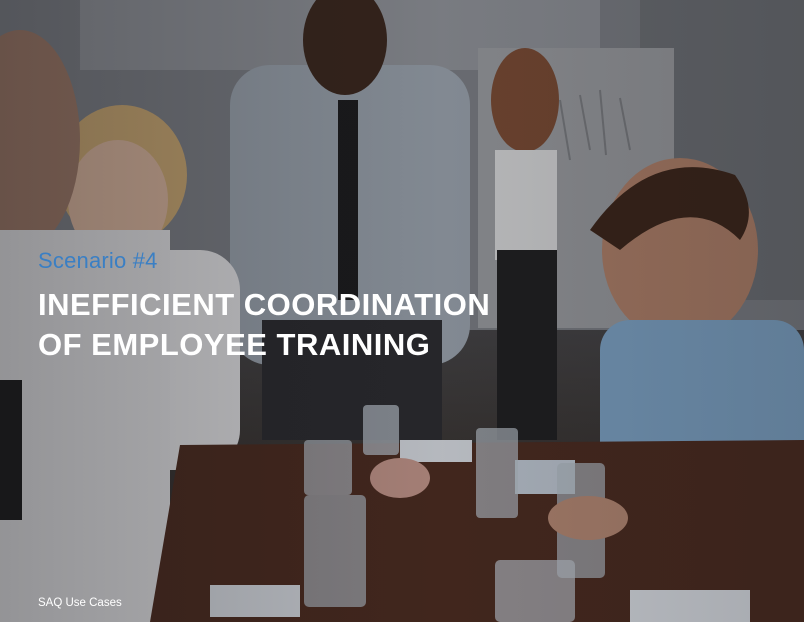 This screenshot has height=622, width=804. Describe the element at coordinates (234, 344) in the screenshot. I see `title-line-2: OF EMPLOYEE TRAINING` at that location.